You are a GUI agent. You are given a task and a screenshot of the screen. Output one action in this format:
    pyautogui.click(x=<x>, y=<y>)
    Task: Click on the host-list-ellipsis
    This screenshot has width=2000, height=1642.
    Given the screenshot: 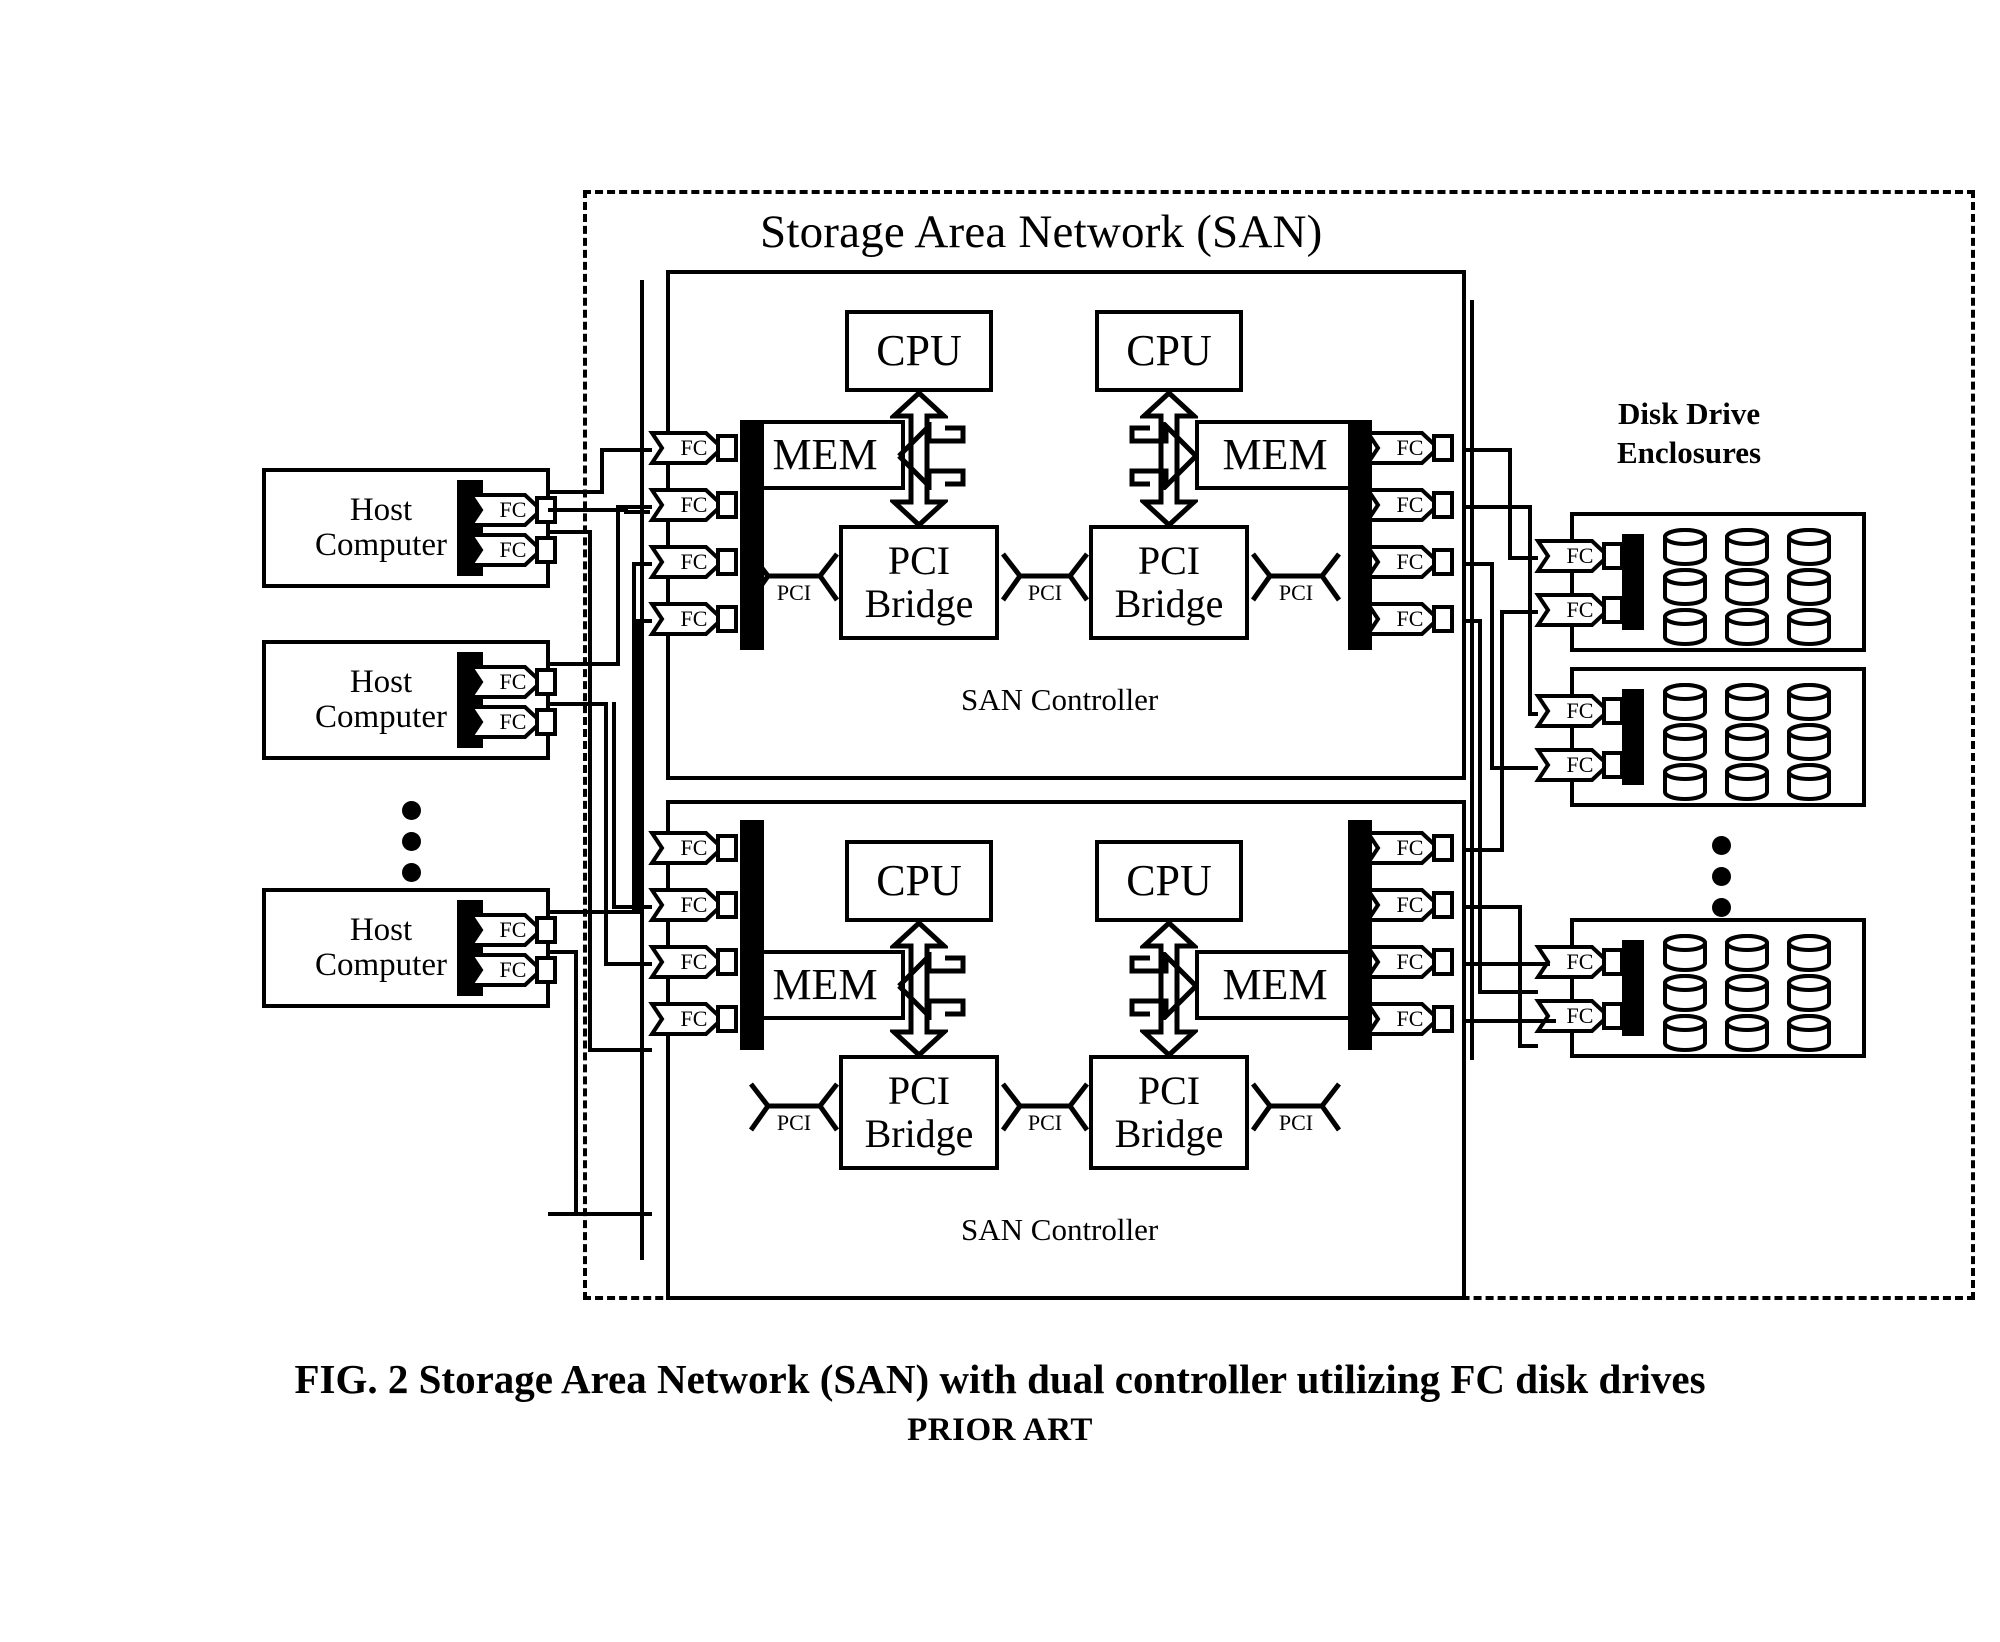 What is the action you would take?
    pyautogui.click(x=411, y=841)
    